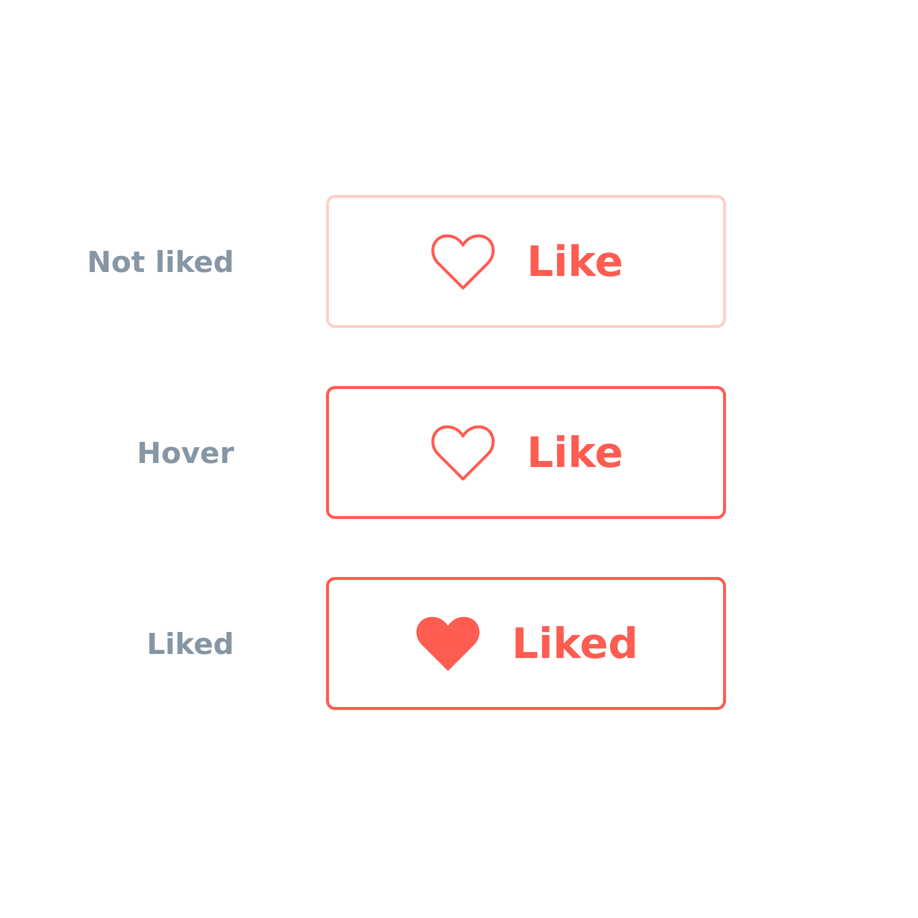 This screenshot has height=918, width=918. Describe the element at coordinates (160, 261) in the screenshot. I see `state-label: Not liked` at that location.